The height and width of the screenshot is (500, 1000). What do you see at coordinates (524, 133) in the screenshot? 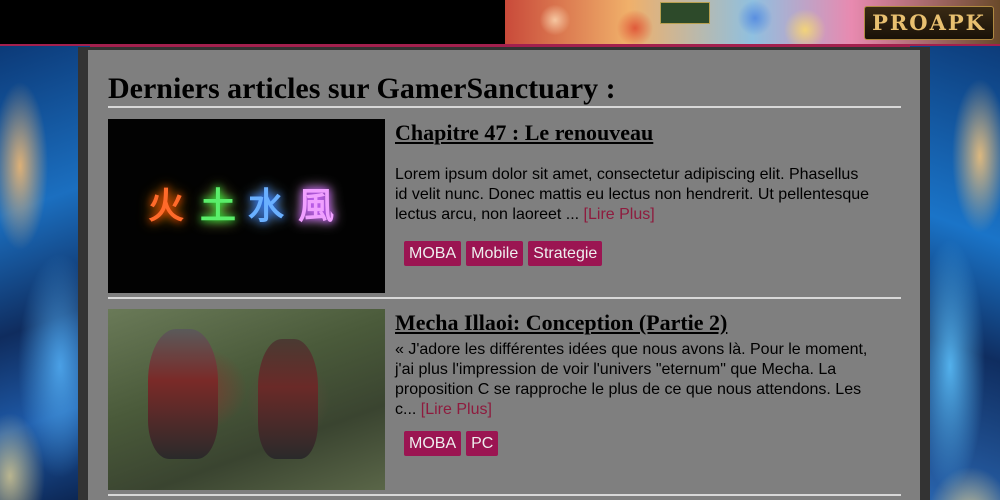
I see `article-title-link: Chapitre 47 : Le renouveau` at bounding box center [524, 133].